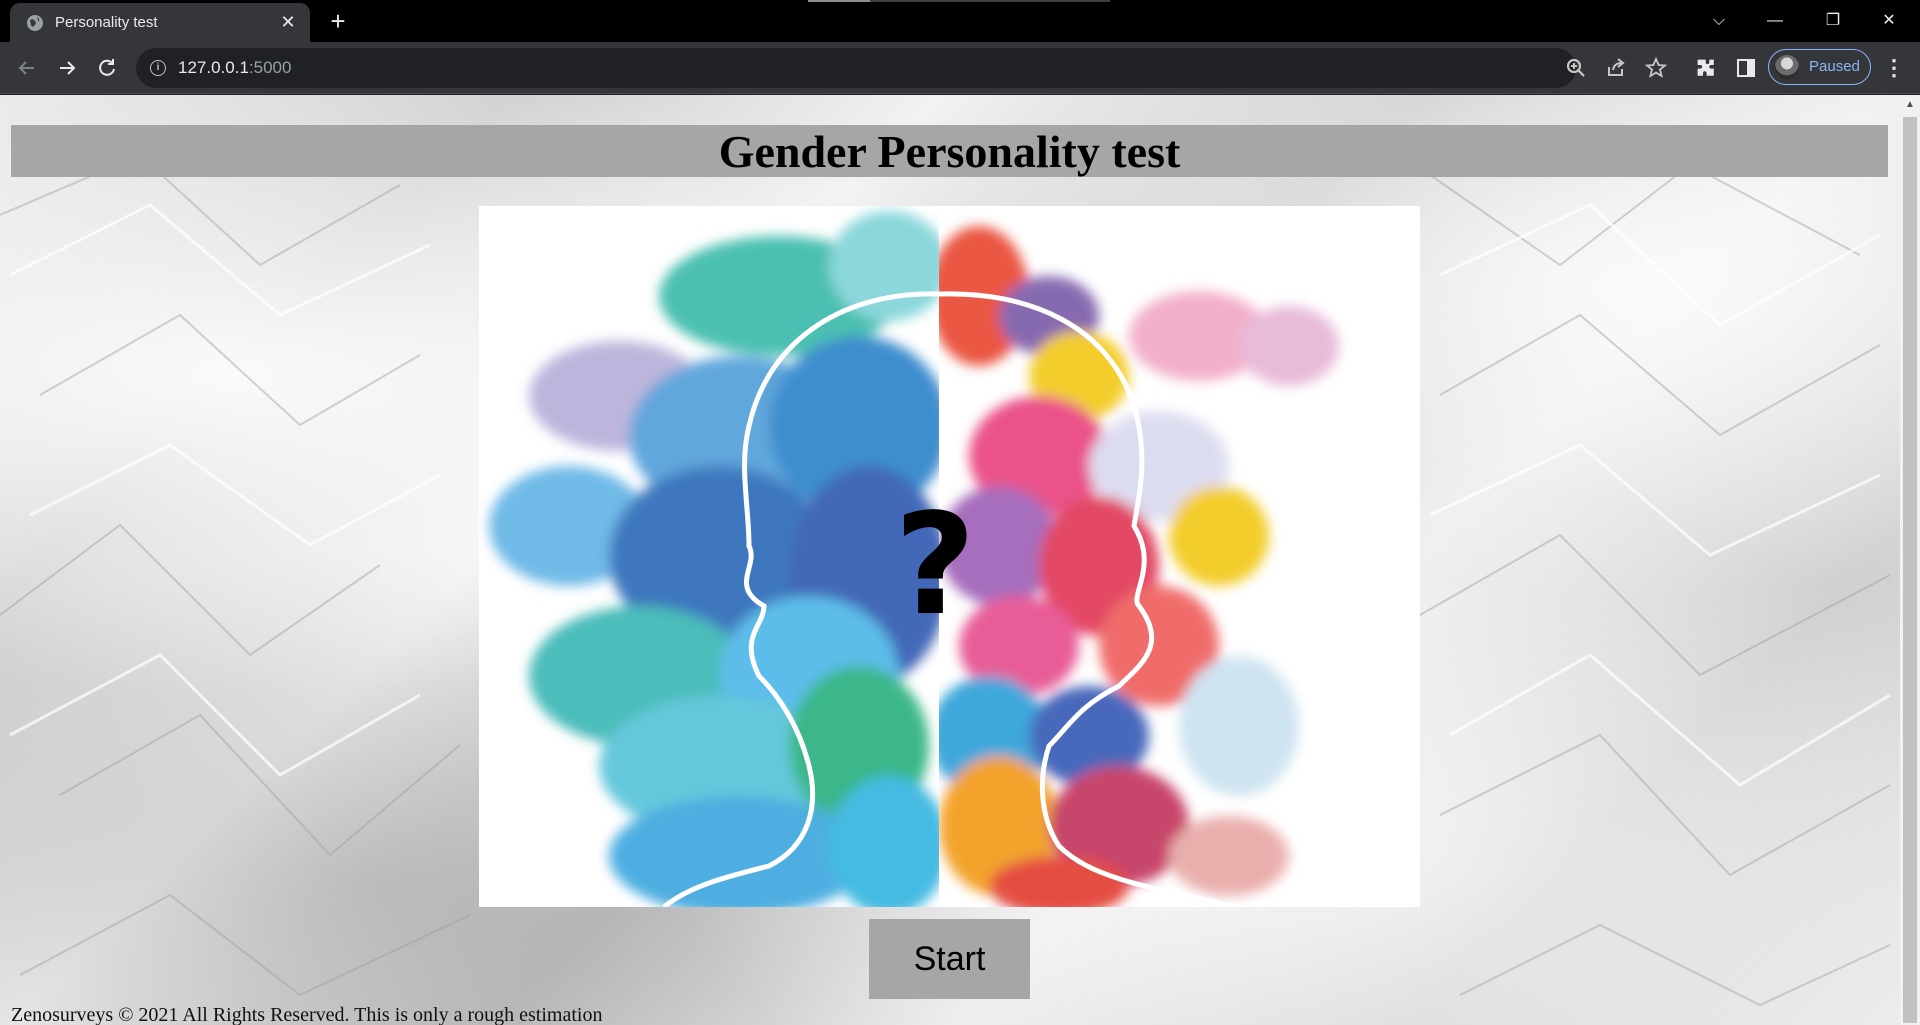 This screenshot has height=1025, width=1920. Describe the element at coordinates (338, 22) in the screenshot. I see `new-tab-button: +` at that location.